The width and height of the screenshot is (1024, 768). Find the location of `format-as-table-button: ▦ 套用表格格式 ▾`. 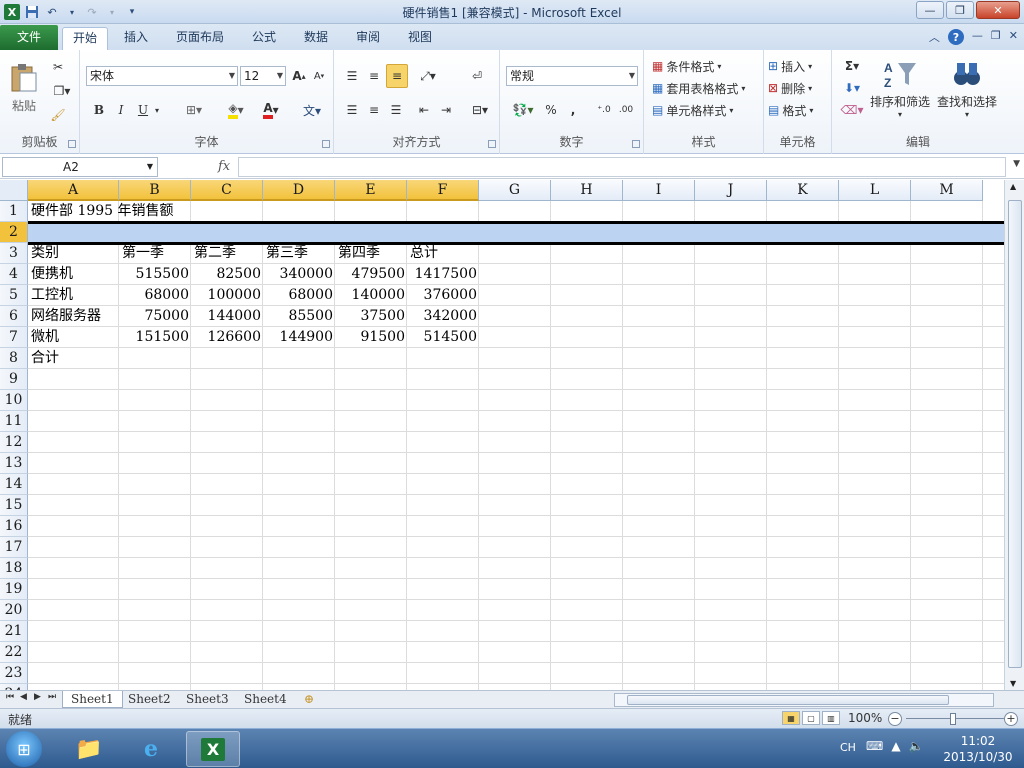

format-as-table-button: ▦ 套用表格格式 ▾ is located at coordinates (708, 88).